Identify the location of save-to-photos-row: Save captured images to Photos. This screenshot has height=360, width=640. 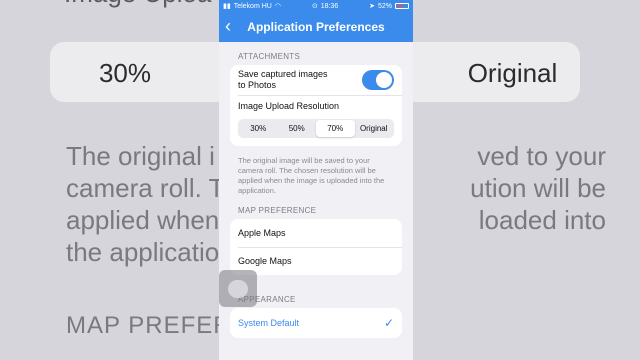
(316, 80).